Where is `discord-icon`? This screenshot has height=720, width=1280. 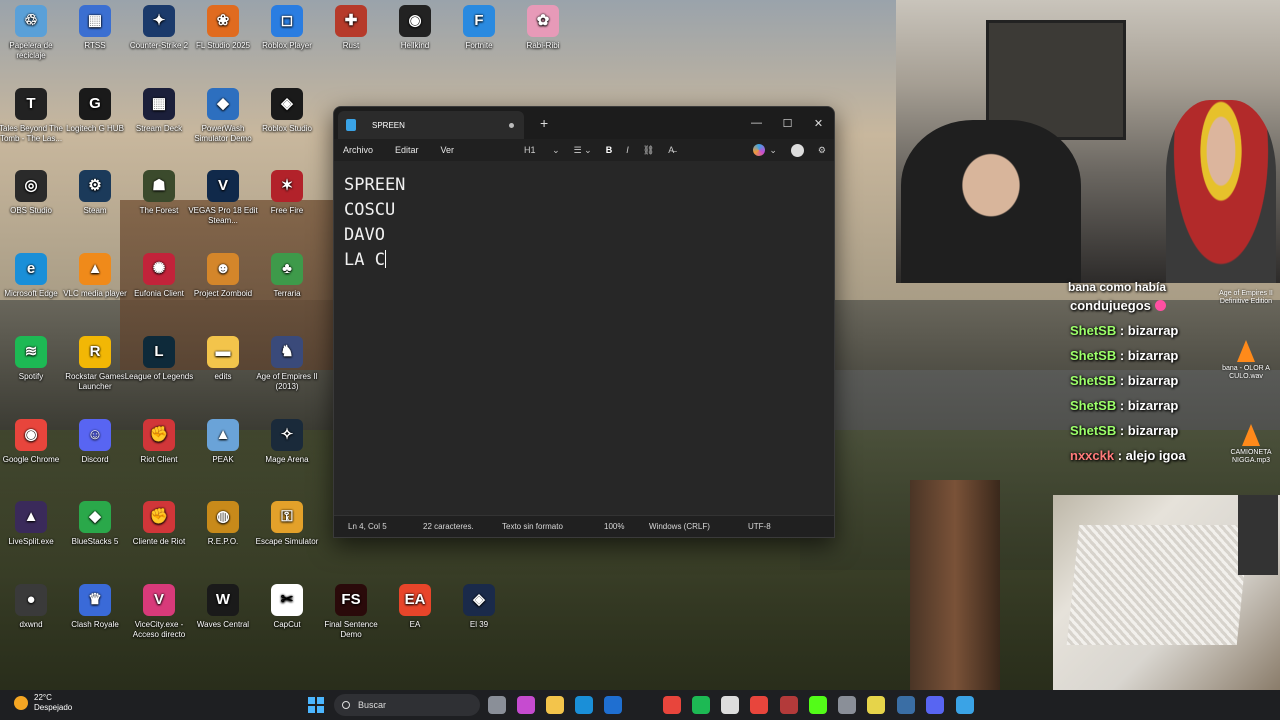
discord-icon is located at coordinates (935, 705).